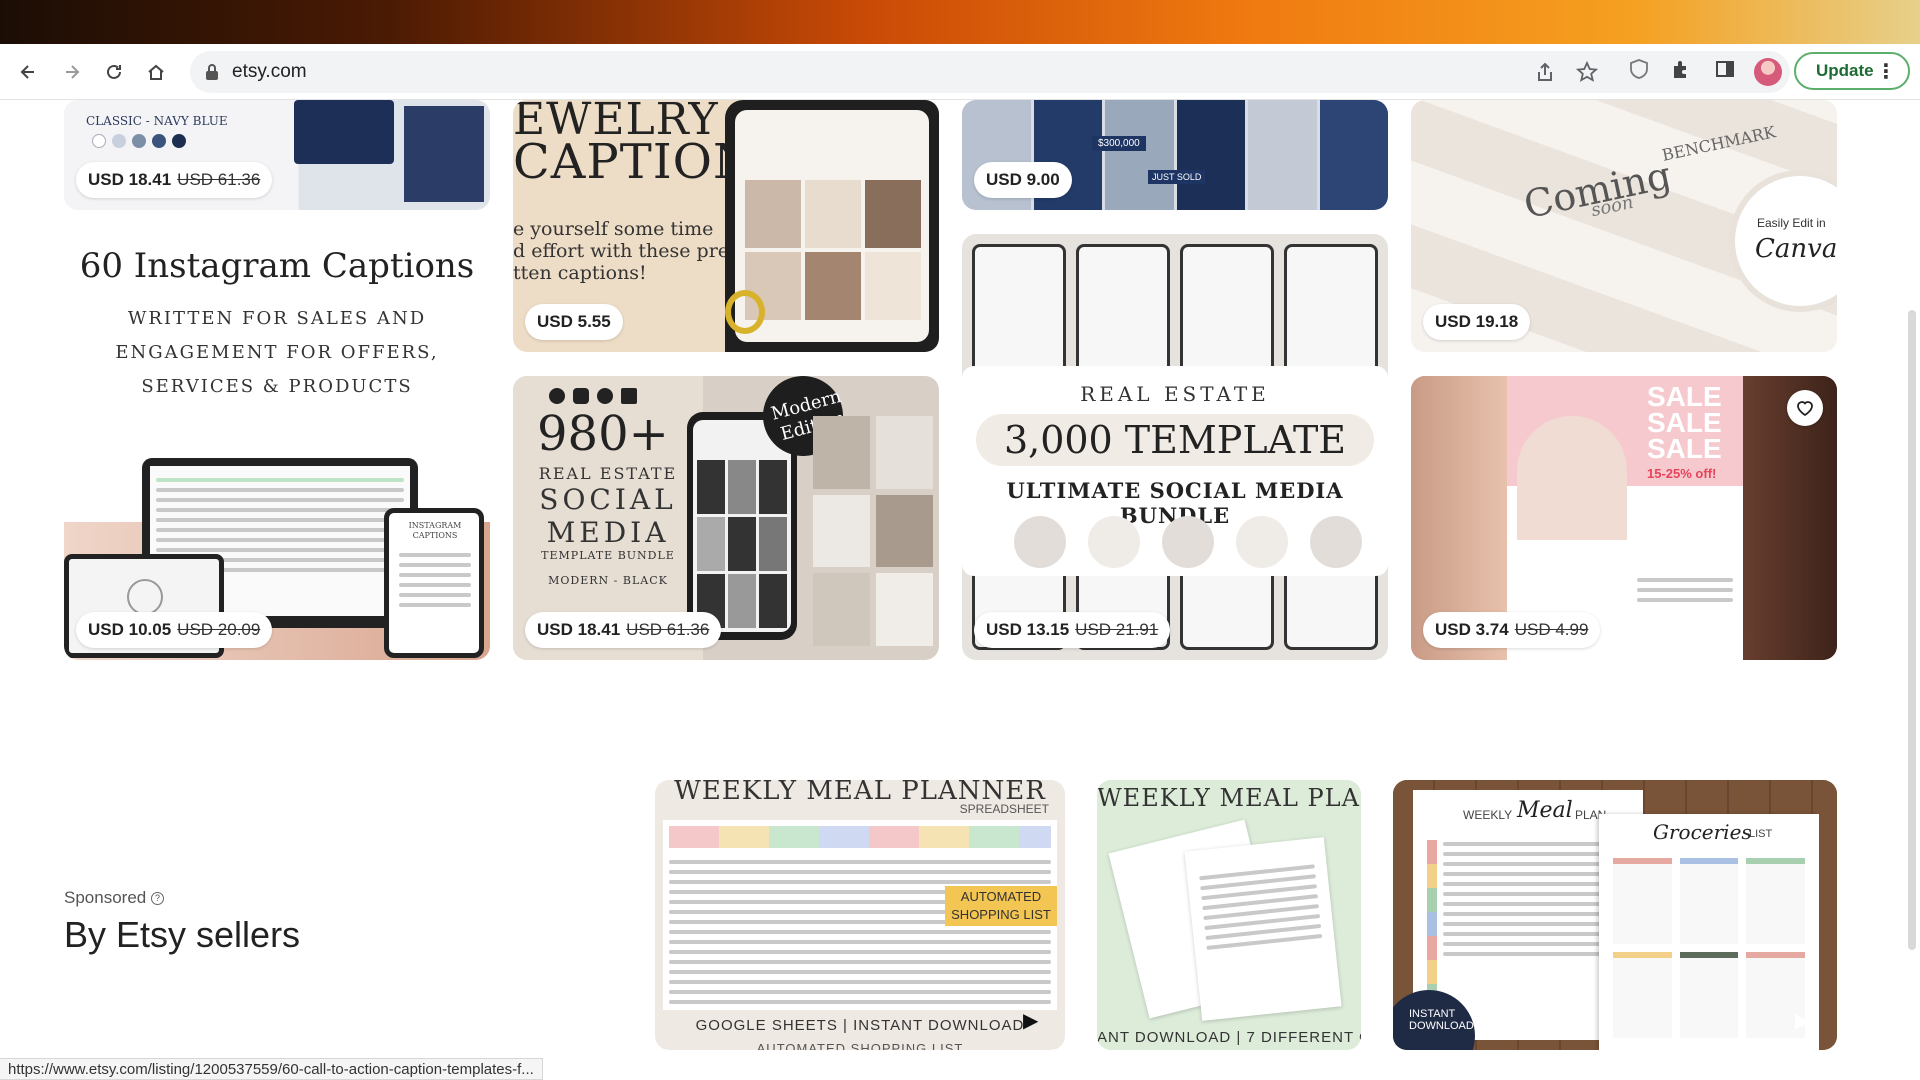  What do you see at coordinates (1117, 629) in the screenshot?
I see `price-original: USD 21.91` at bounding box center [1117, 629].